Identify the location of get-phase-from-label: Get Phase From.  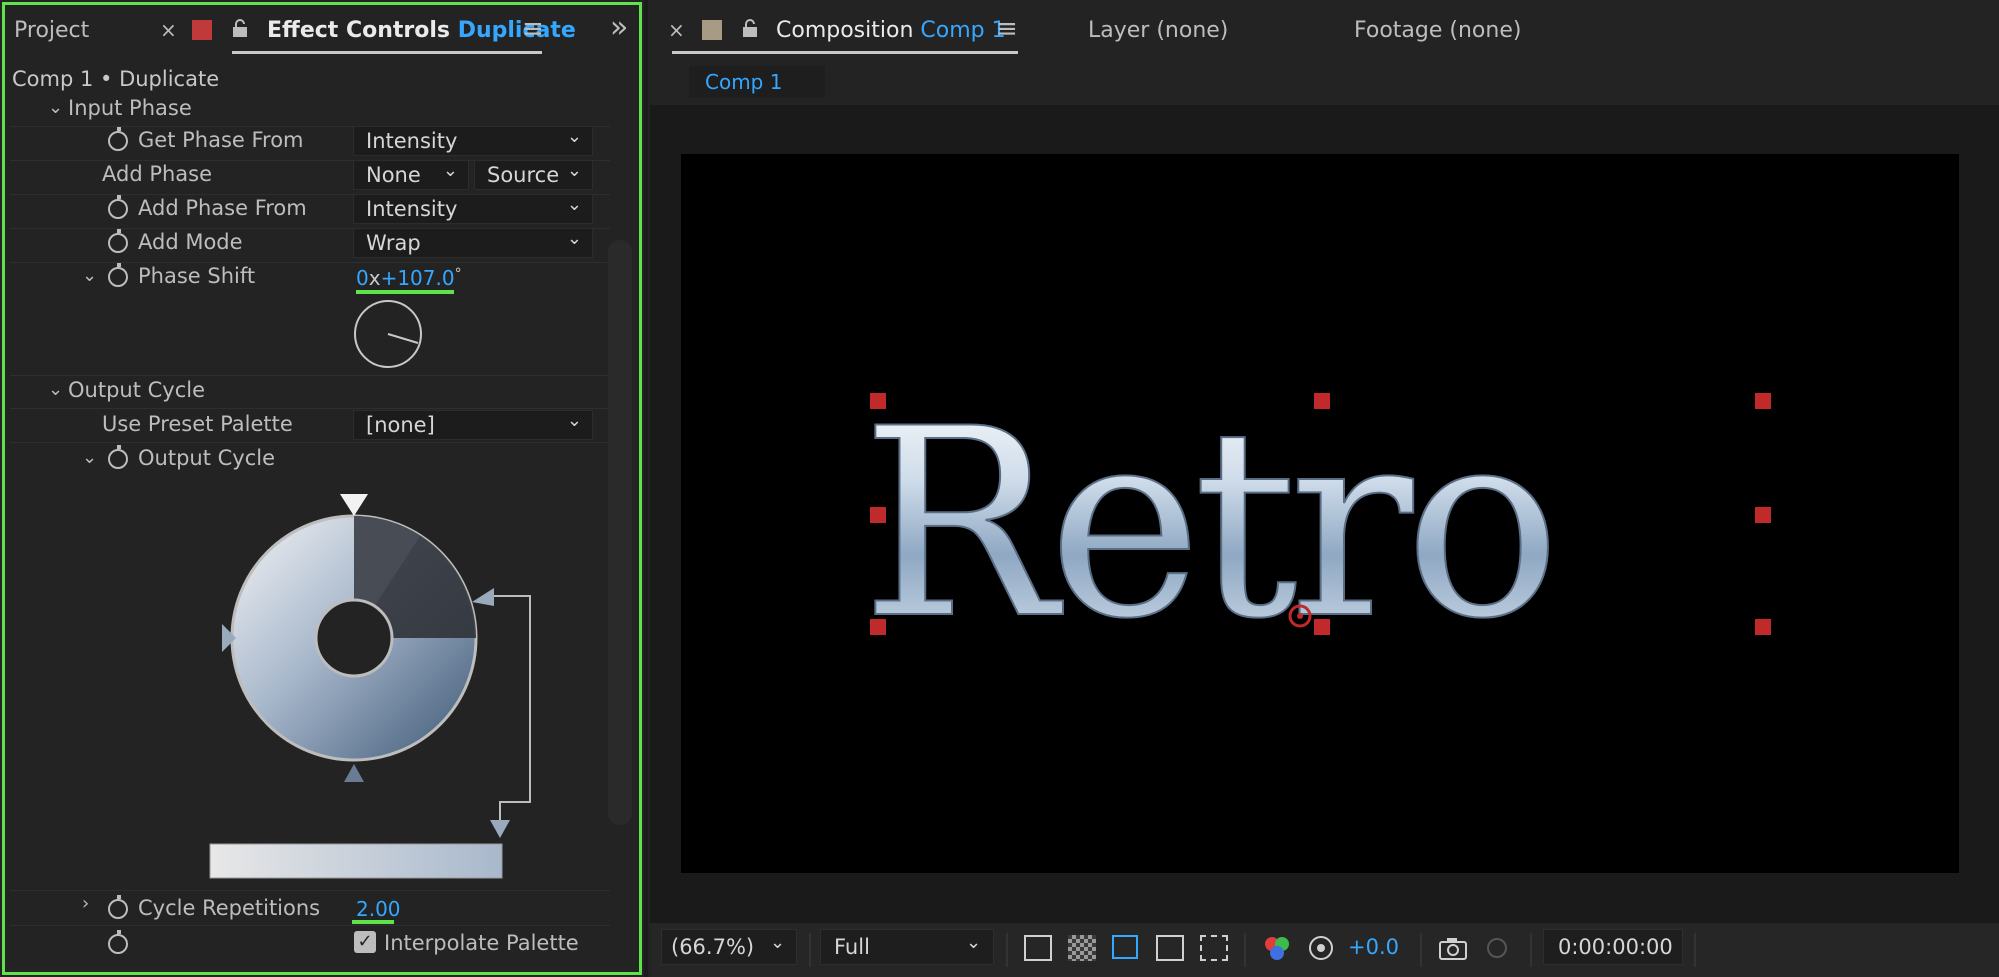
(221, 140).